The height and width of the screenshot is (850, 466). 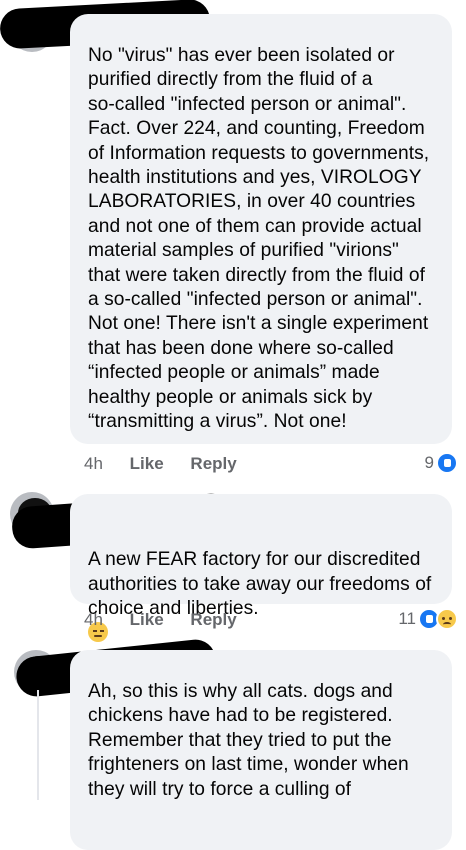 What do you see at coordinates (429, 462) in the screenshot?
I see `reaction-count: 9` at bounding box center [429, 462].